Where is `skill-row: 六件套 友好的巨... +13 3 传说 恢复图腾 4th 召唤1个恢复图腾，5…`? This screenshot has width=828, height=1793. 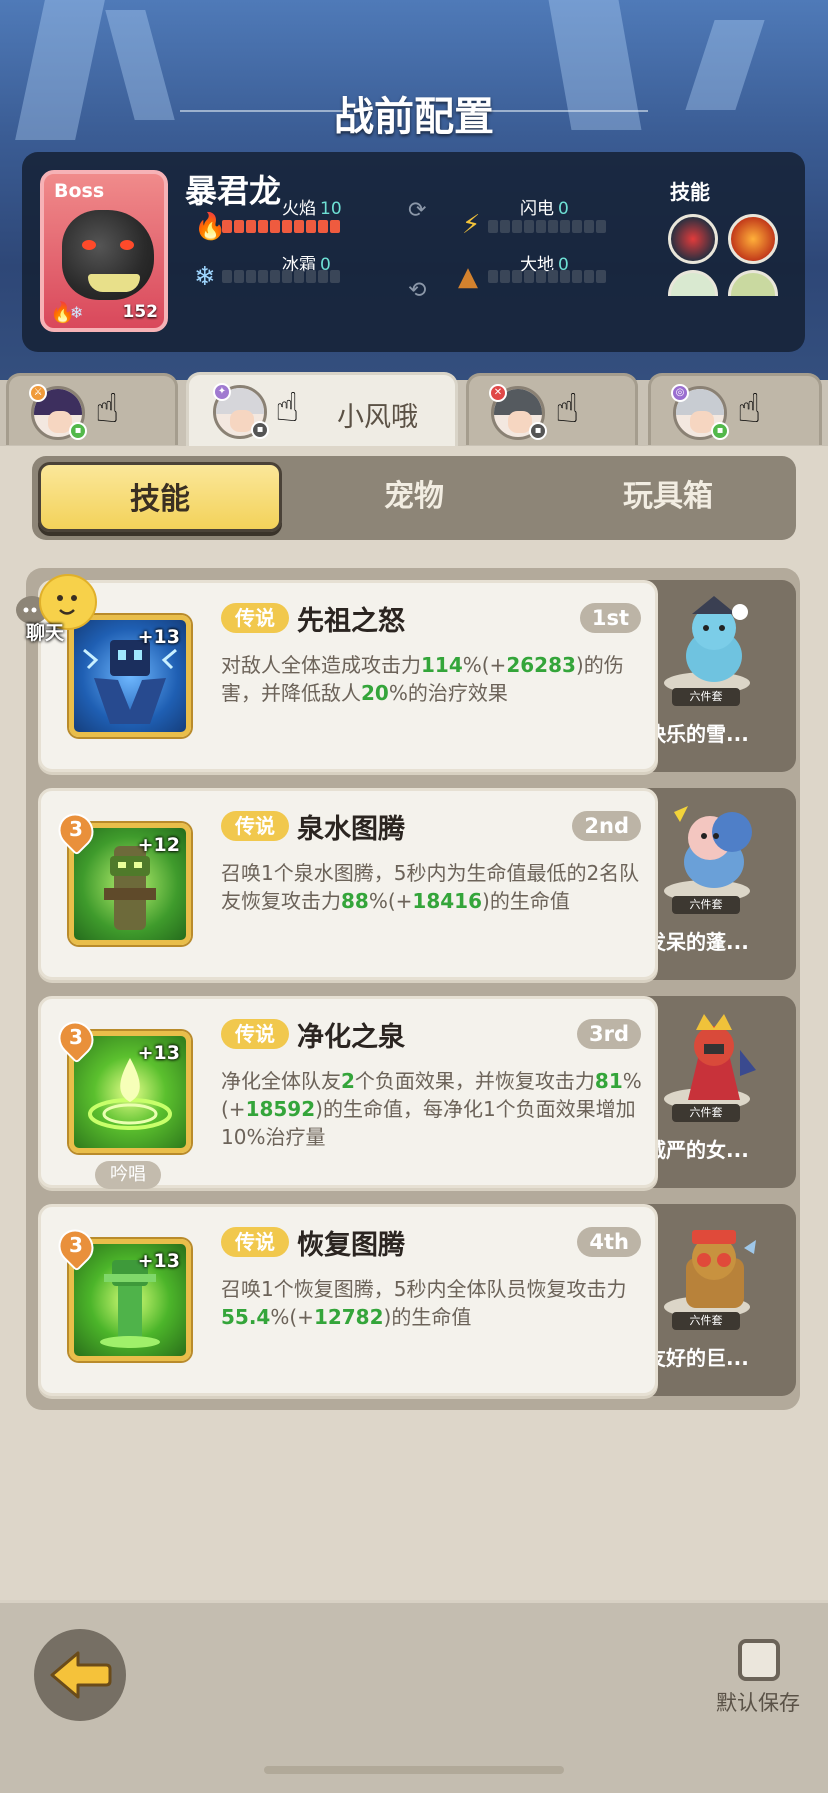
skill-row: 六件套 友好的巨... +13 3 传说 恢复图腾 4th 召唤1个恢复图腾，5… is located at coordinates (413, 1302).